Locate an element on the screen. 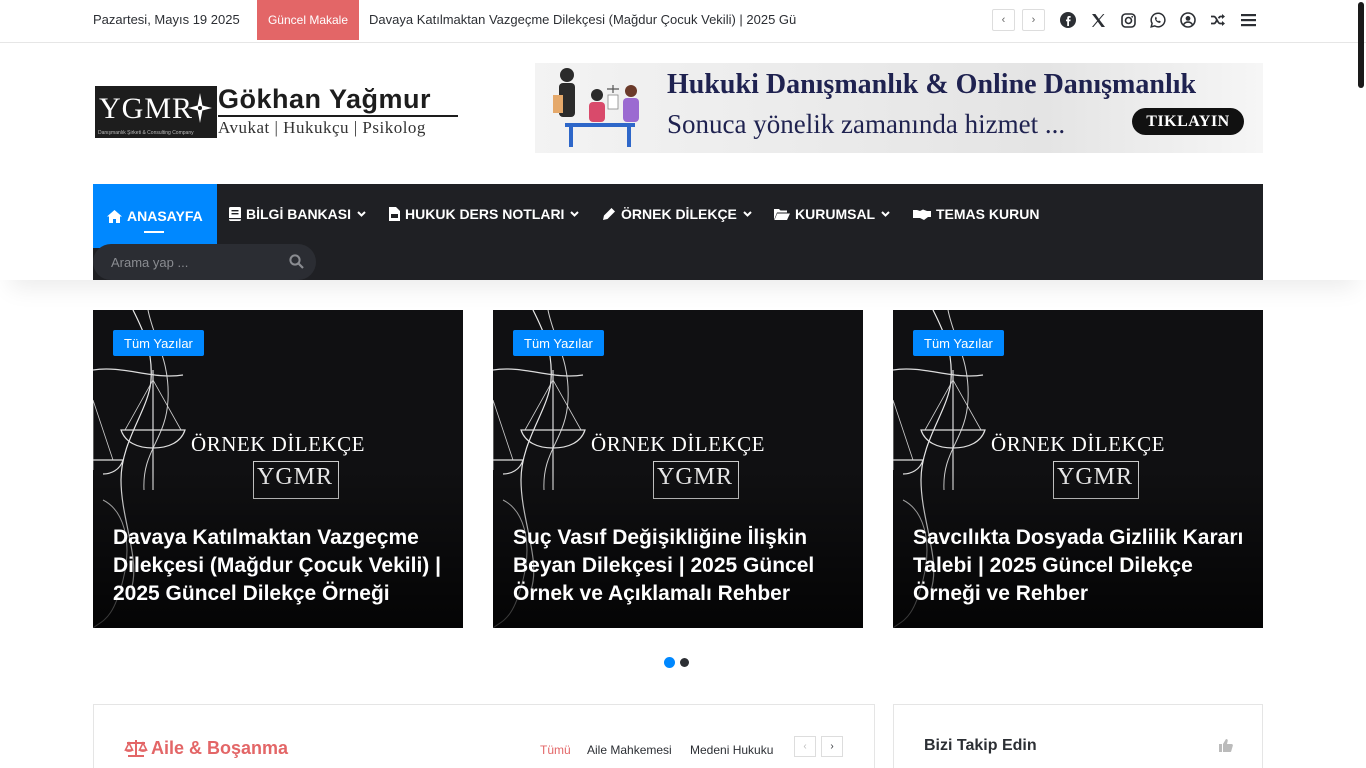 This screenshot has height=768, width=1366. balance-scale-icon is located at coordinates (136, 750).